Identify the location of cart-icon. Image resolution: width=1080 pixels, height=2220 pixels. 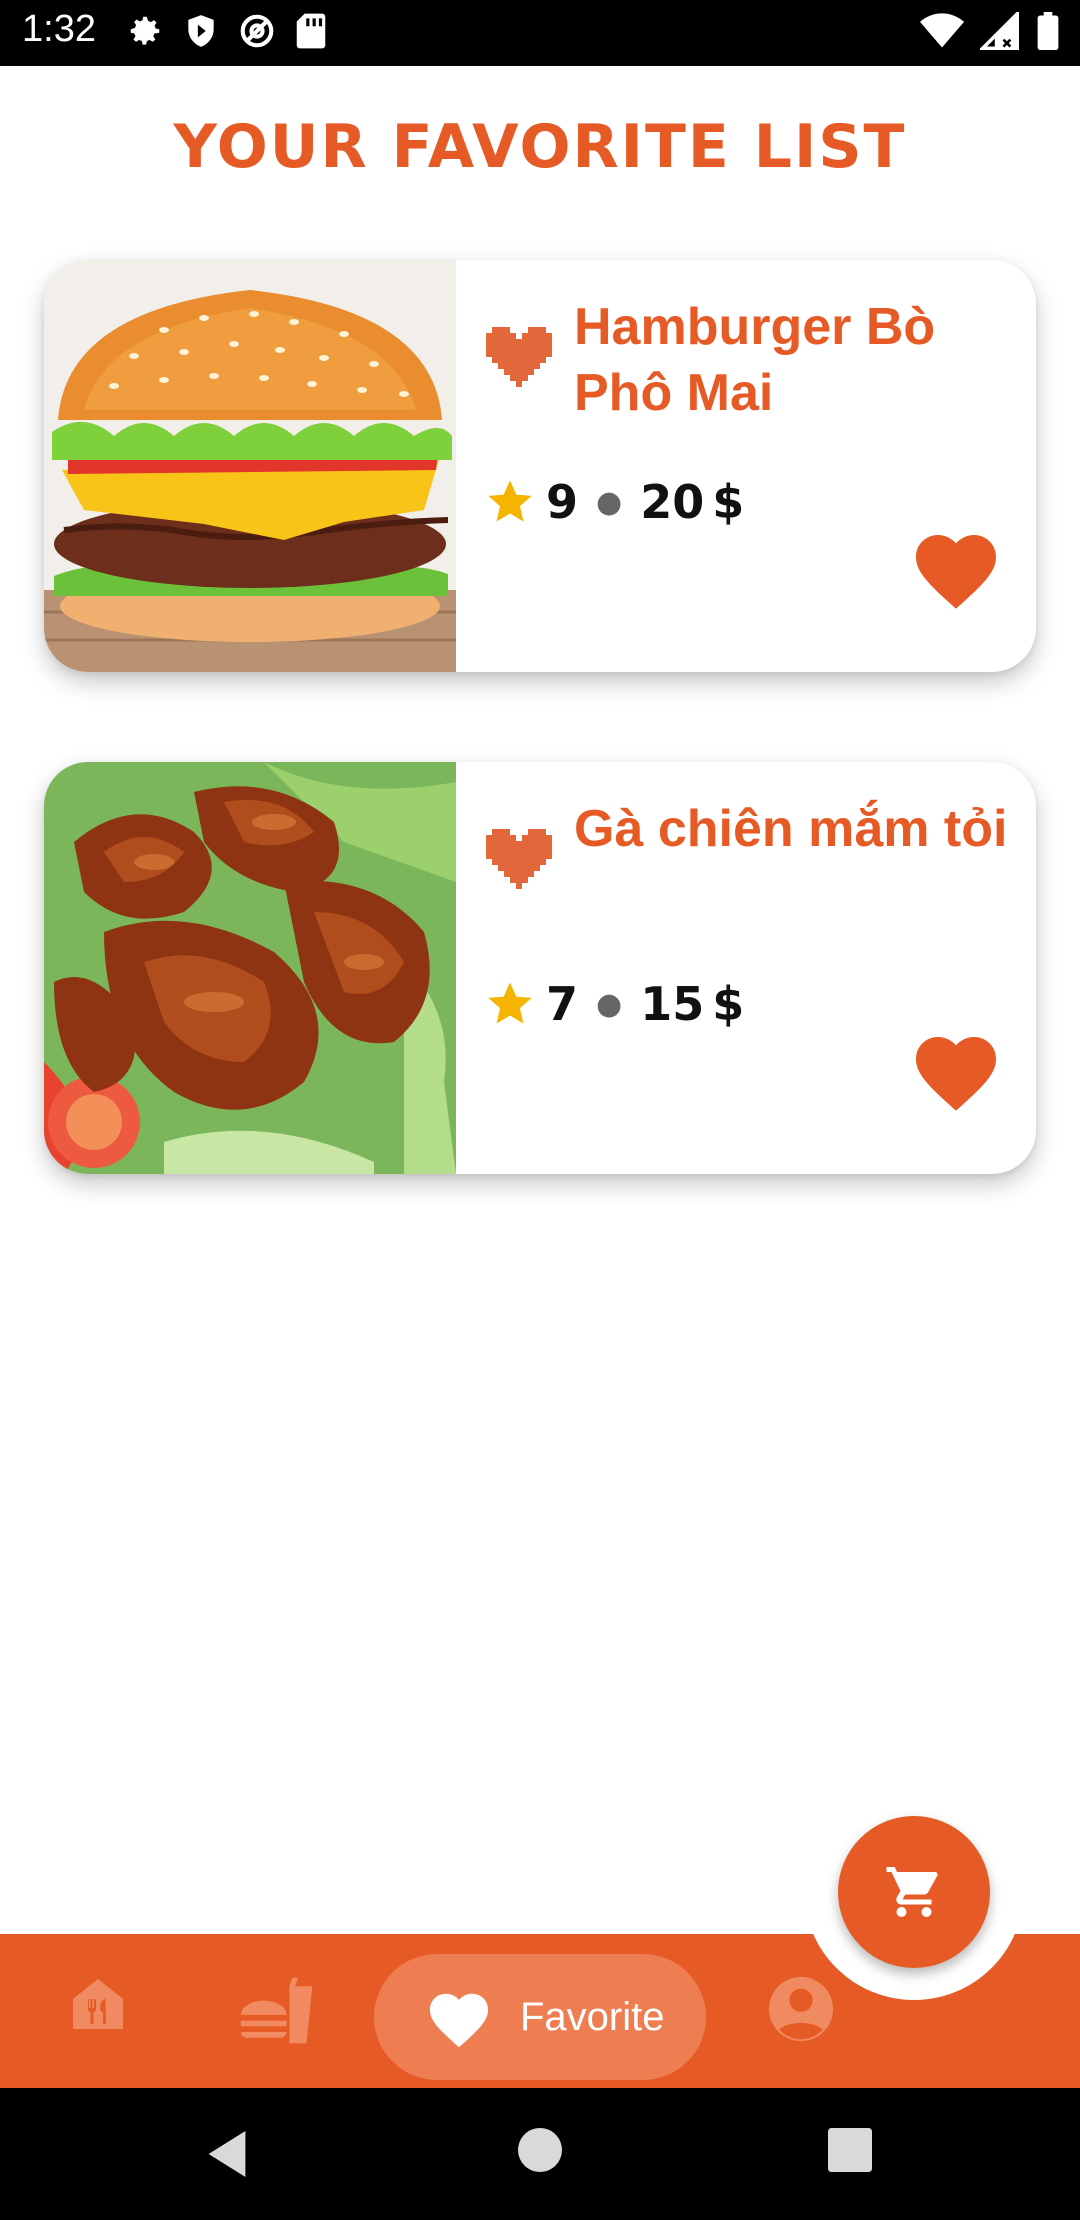
(912, 1892).